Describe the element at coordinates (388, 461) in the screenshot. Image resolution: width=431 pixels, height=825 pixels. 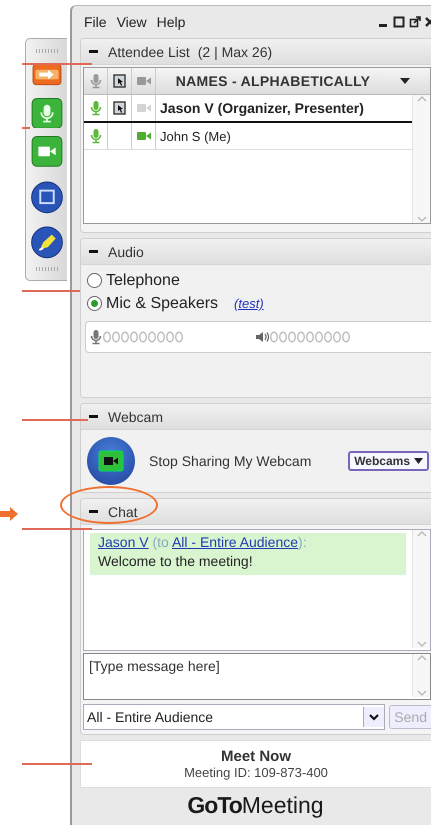
I see `webcams-dropdown: Webcams` at that location.